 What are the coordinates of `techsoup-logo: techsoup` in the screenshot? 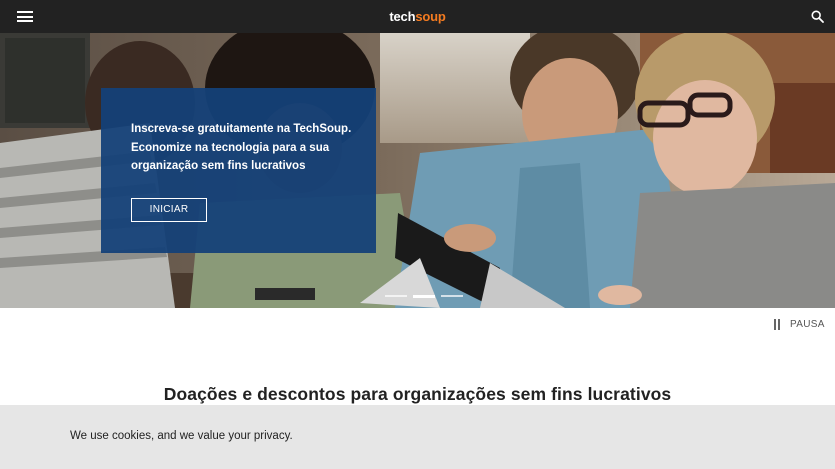 It's located at (417, 16).